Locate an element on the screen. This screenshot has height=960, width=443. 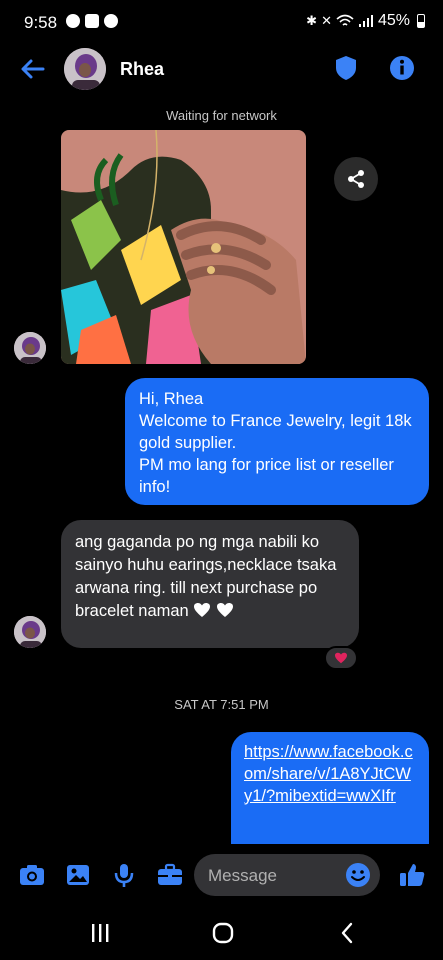
battery-icon is located at coordinates (421, 21).